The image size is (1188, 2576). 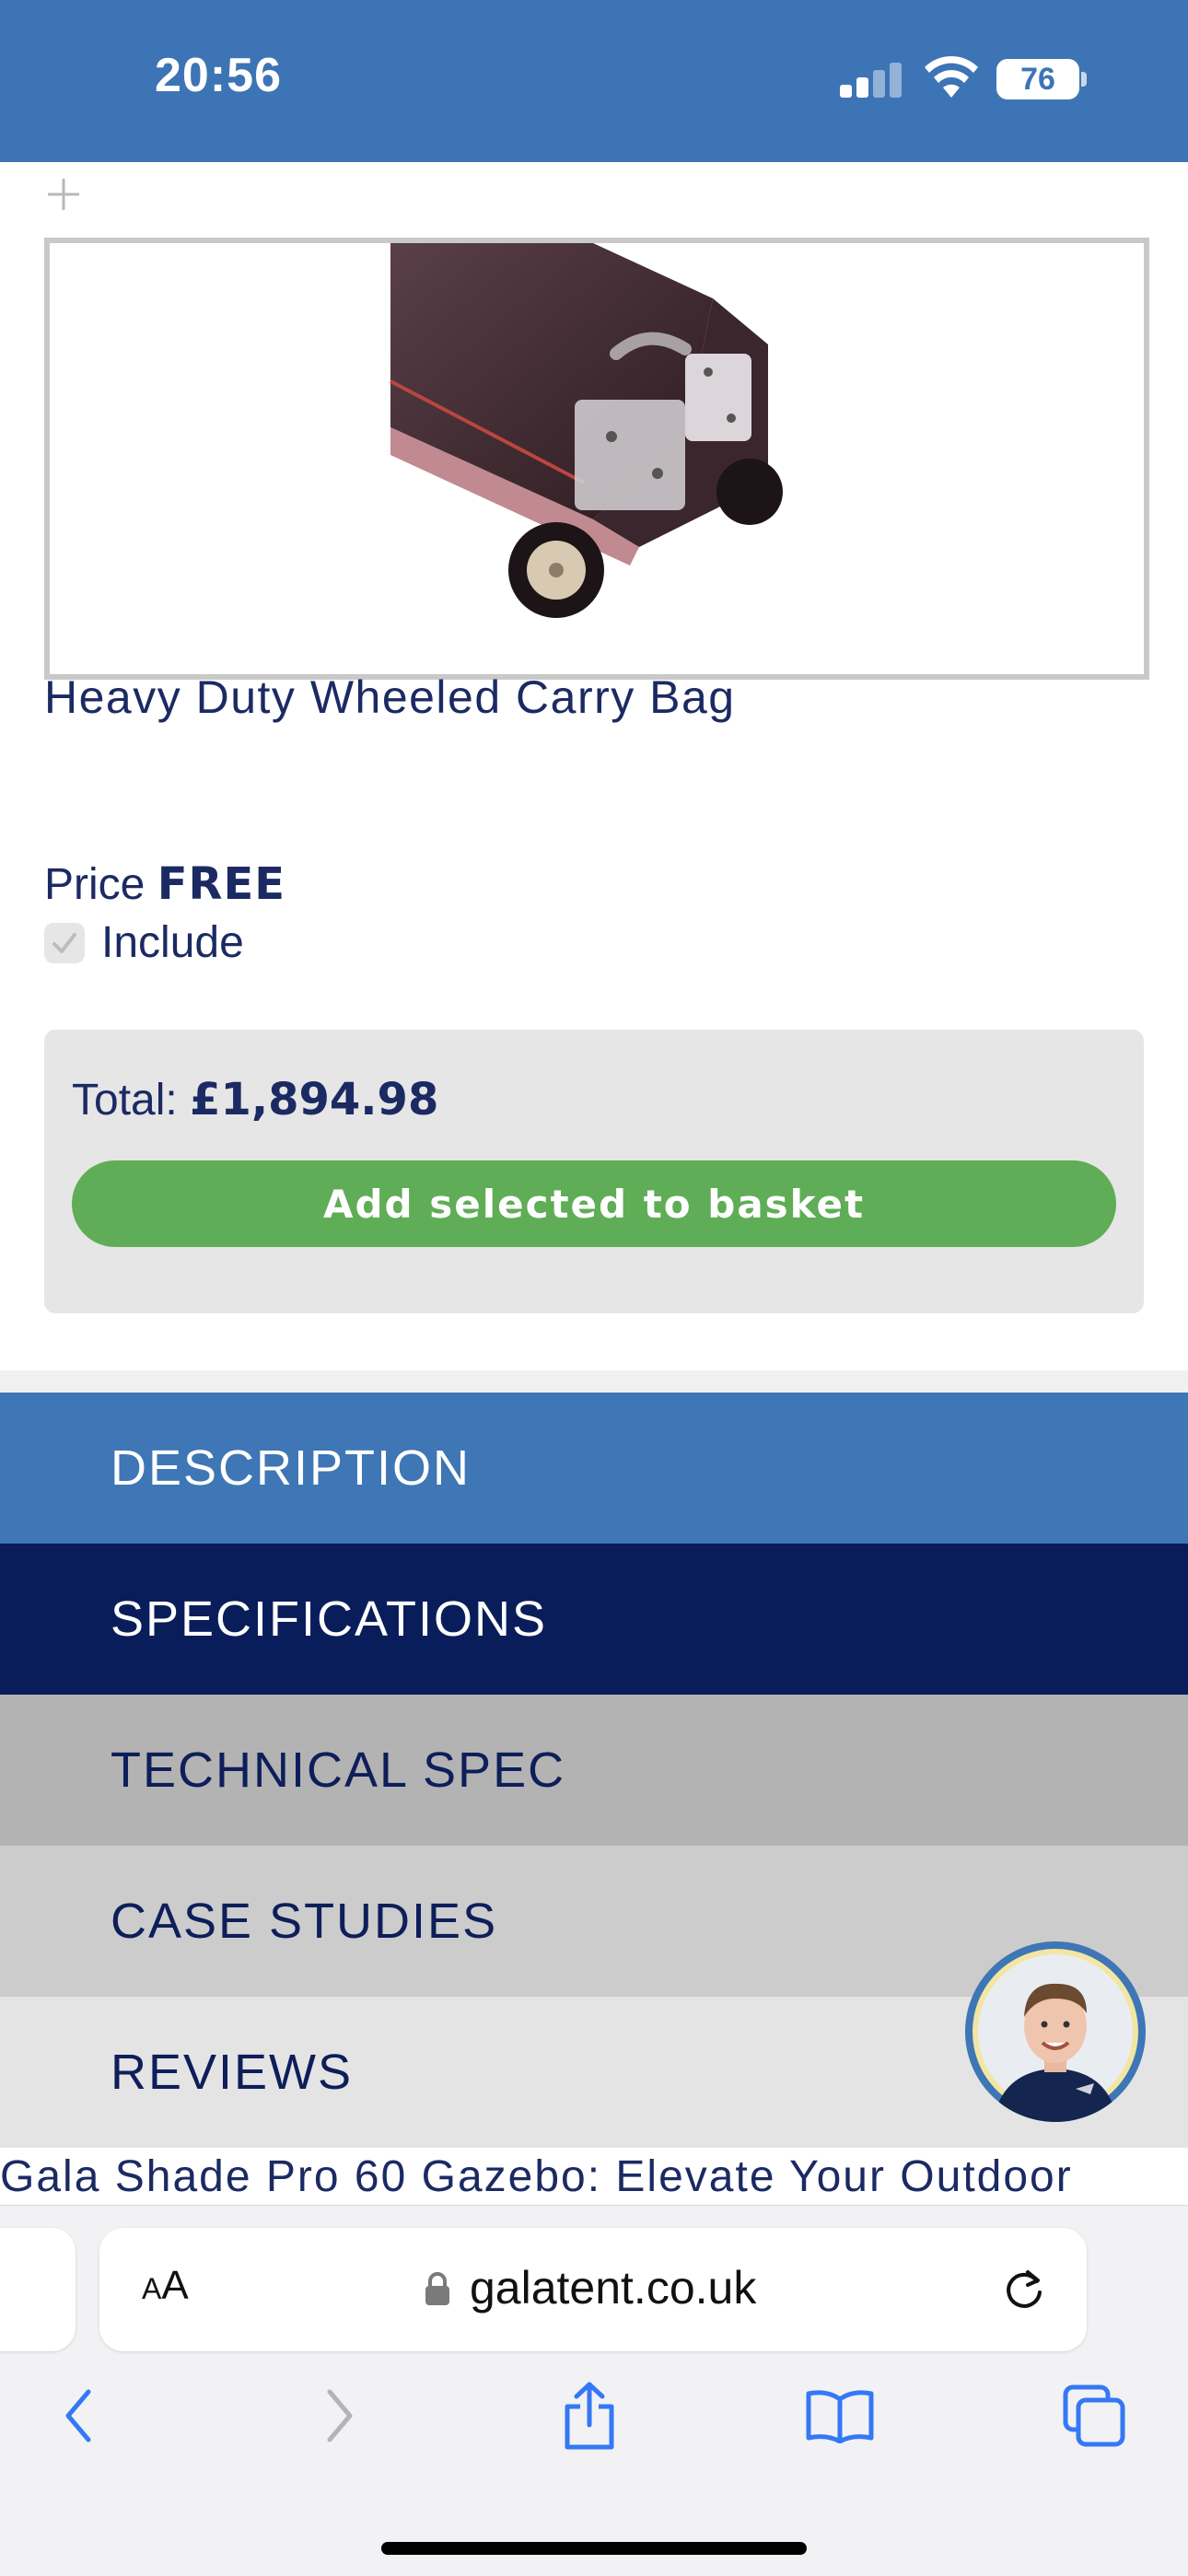 I want to click on carry-bag-image, so click(x=586, y=430).